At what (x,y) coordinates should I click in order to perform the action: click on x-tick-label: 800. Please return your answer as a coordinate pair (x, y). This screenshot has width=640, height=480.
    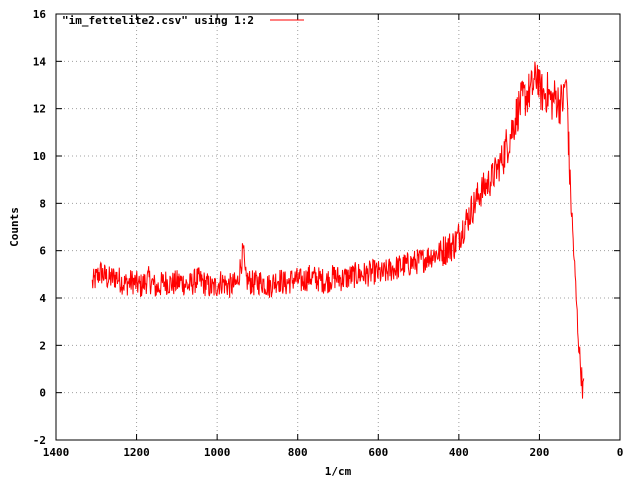
    Looking at the image, I should click on (298, 452).